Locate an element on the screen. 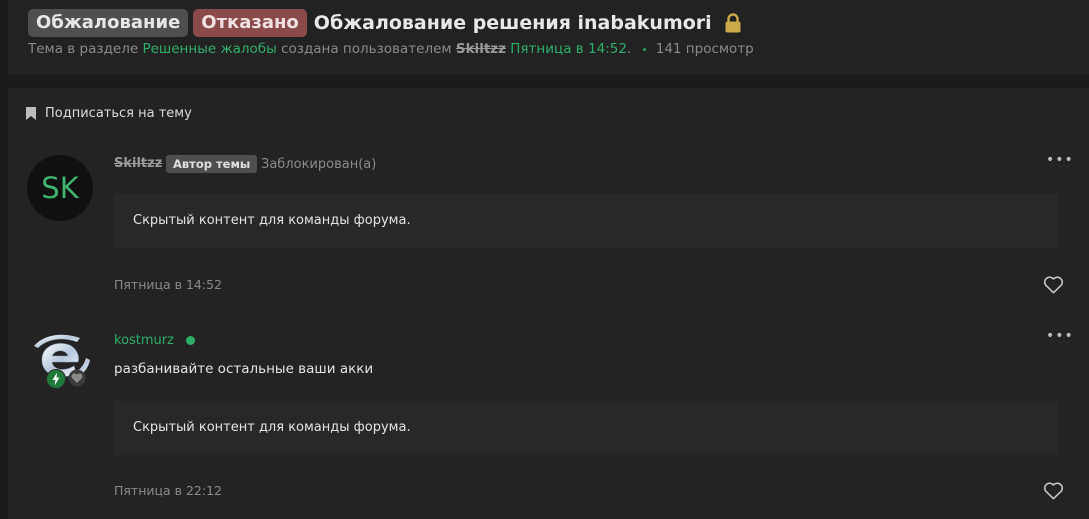  bookmark-icon is located at coordinates (31, 113).